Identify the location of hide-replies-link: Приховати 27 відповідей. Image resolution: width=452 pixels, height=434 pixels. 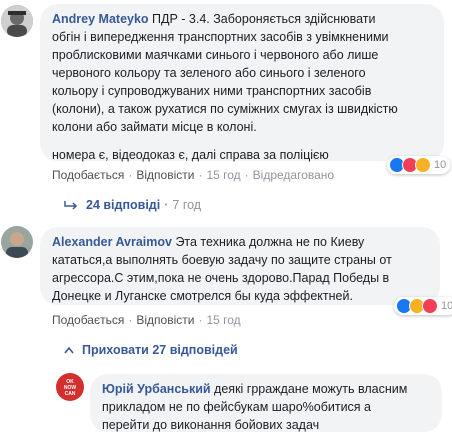
(151, 350).